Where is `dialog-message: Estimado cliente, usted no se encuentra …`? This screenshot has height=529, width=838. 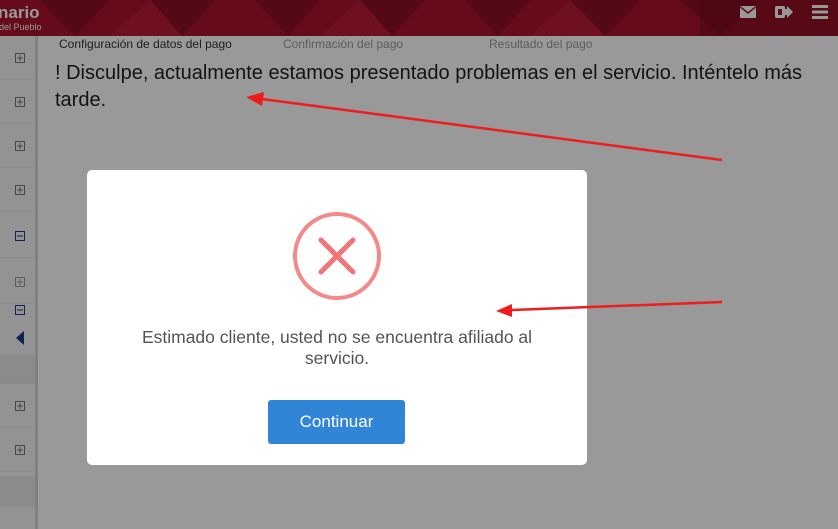
dialog-message: Estimado cliente, usted no se encuentra … is located at coordinates (337, 347).